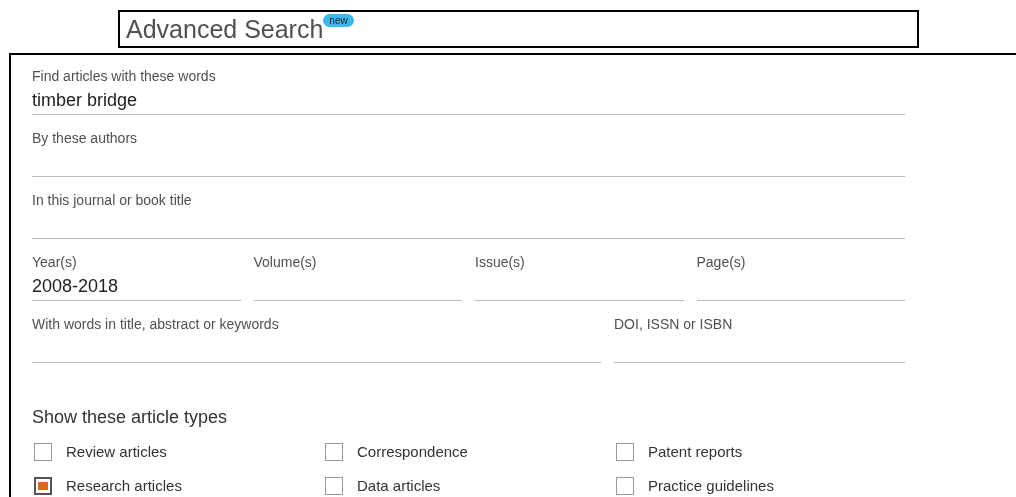  Describe the element at coordinates (674, 324) in the screenshot. I see `field-label: DOI, ISSN or ISBN` at that location.